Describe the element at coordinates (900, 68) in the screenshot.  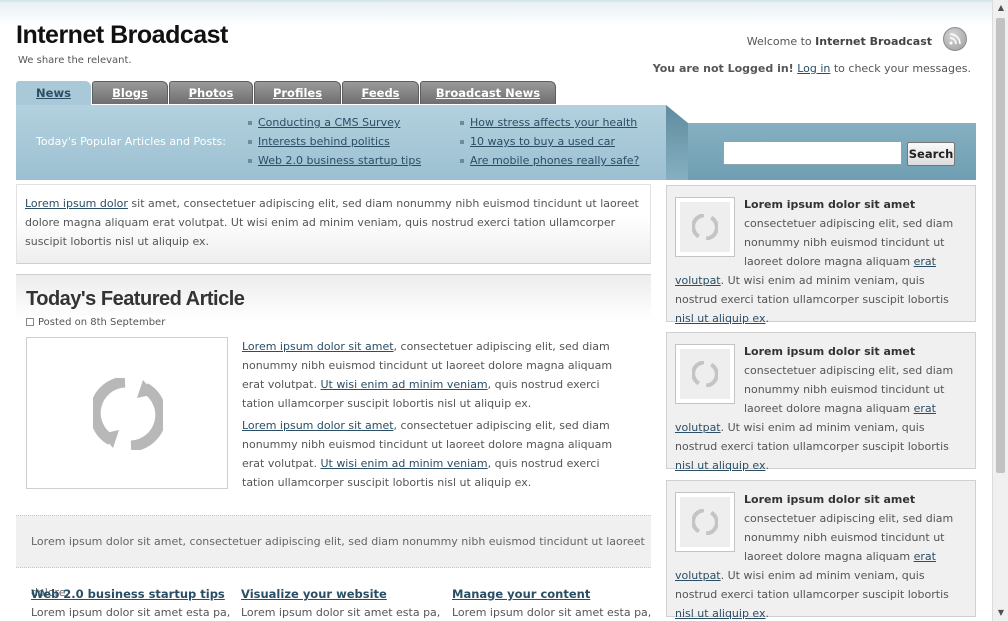
I see `login-suffix: to check your messages.` at that location.